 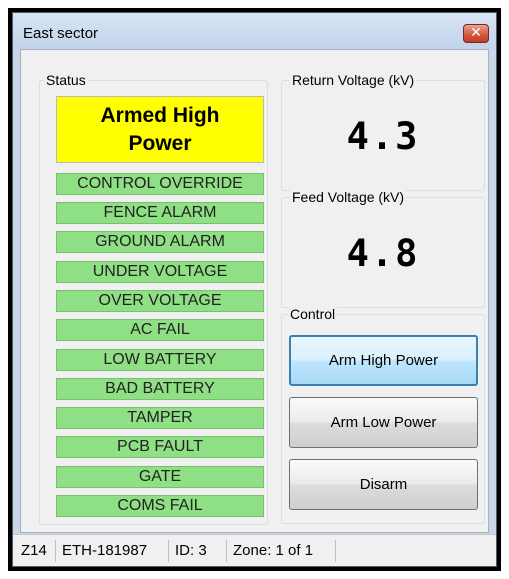 I want to click on feed-voltage-label: Feed Voltage (kV), so click(x=348, y=197).